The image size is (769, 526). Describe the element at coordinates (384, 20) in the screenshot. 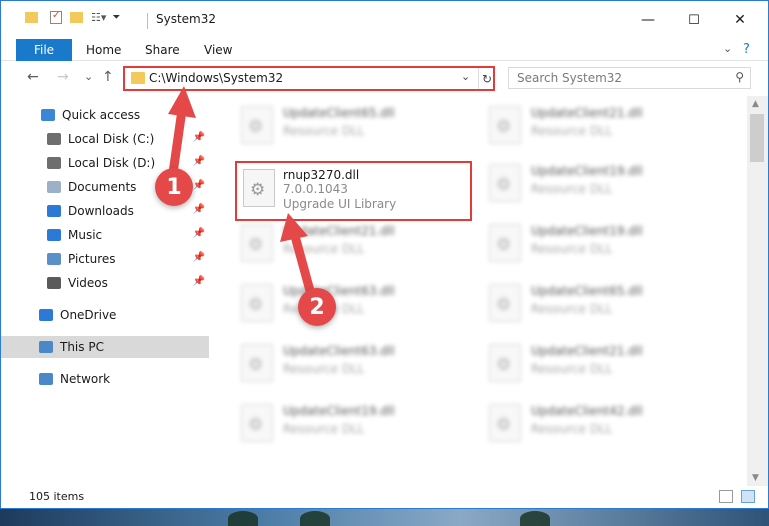

I see `title-bar: ✓ ☷▾ ⏷ System32 — ☐ ✕` at that location.